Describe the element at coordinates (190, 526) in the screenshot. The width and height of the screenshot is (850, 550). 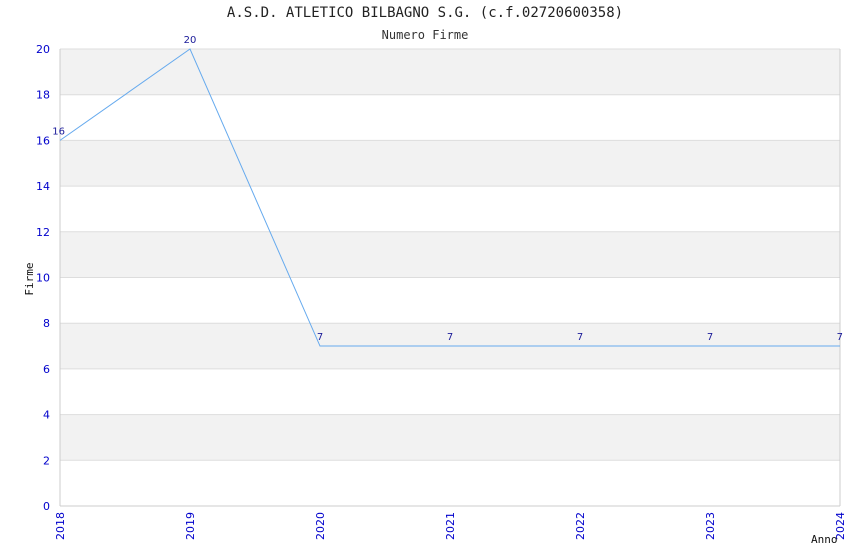
I see `x-tick-label: 2019` at that location.